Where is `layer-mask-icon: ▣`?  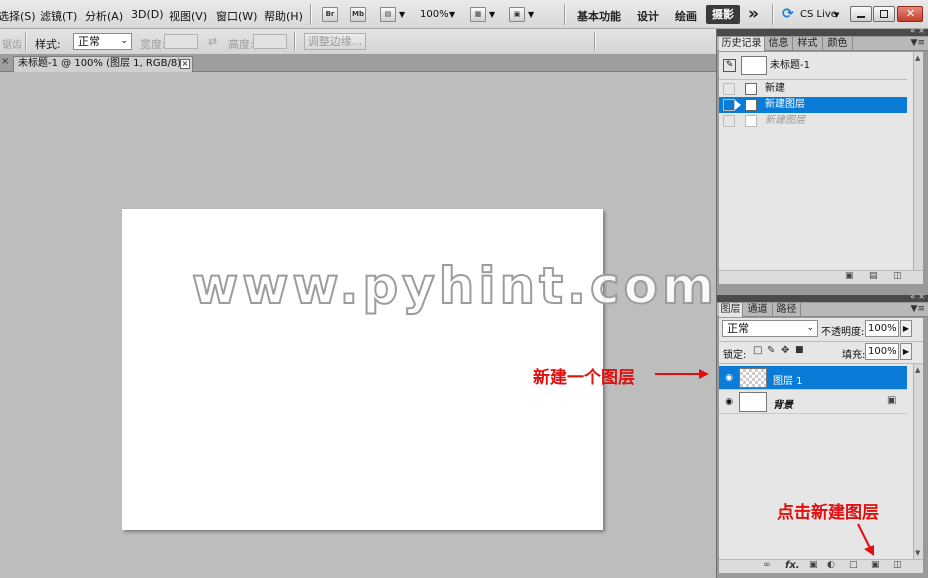
layer-mask-icon: ▣ is located at coordinates (813, 565).